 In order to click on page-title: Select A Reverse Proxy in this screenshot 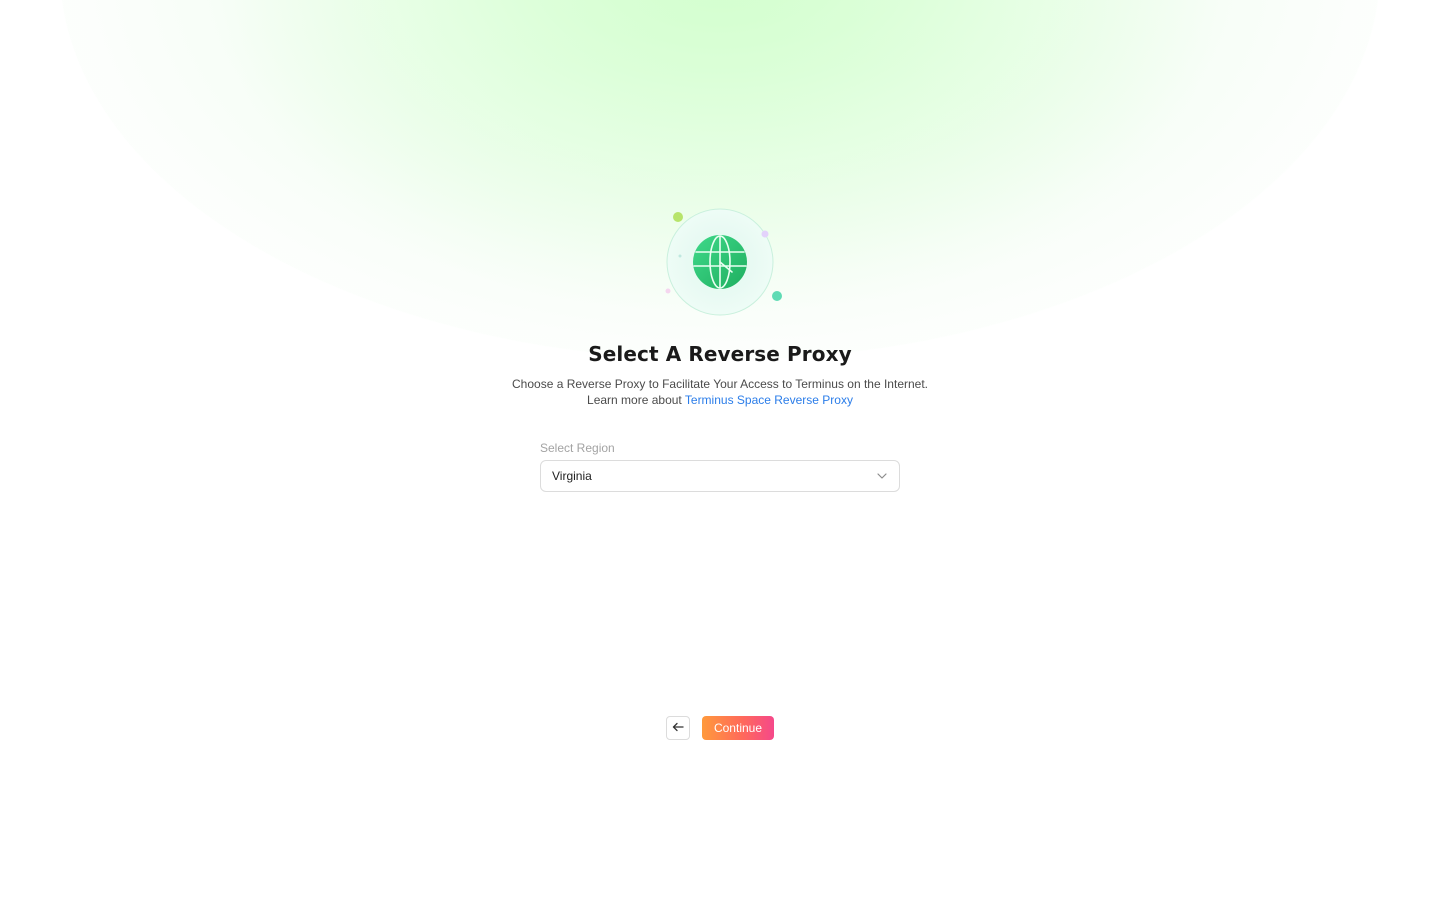, I will do `click(720, 354)`.